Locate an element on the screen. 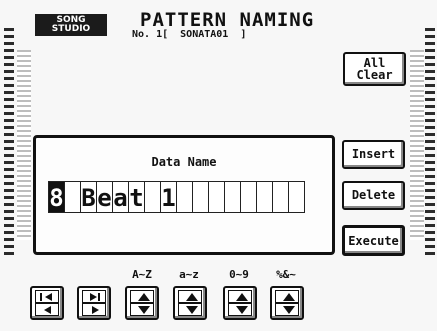  studio-label-line2: STUDIO is located at coordinates (71, 29).